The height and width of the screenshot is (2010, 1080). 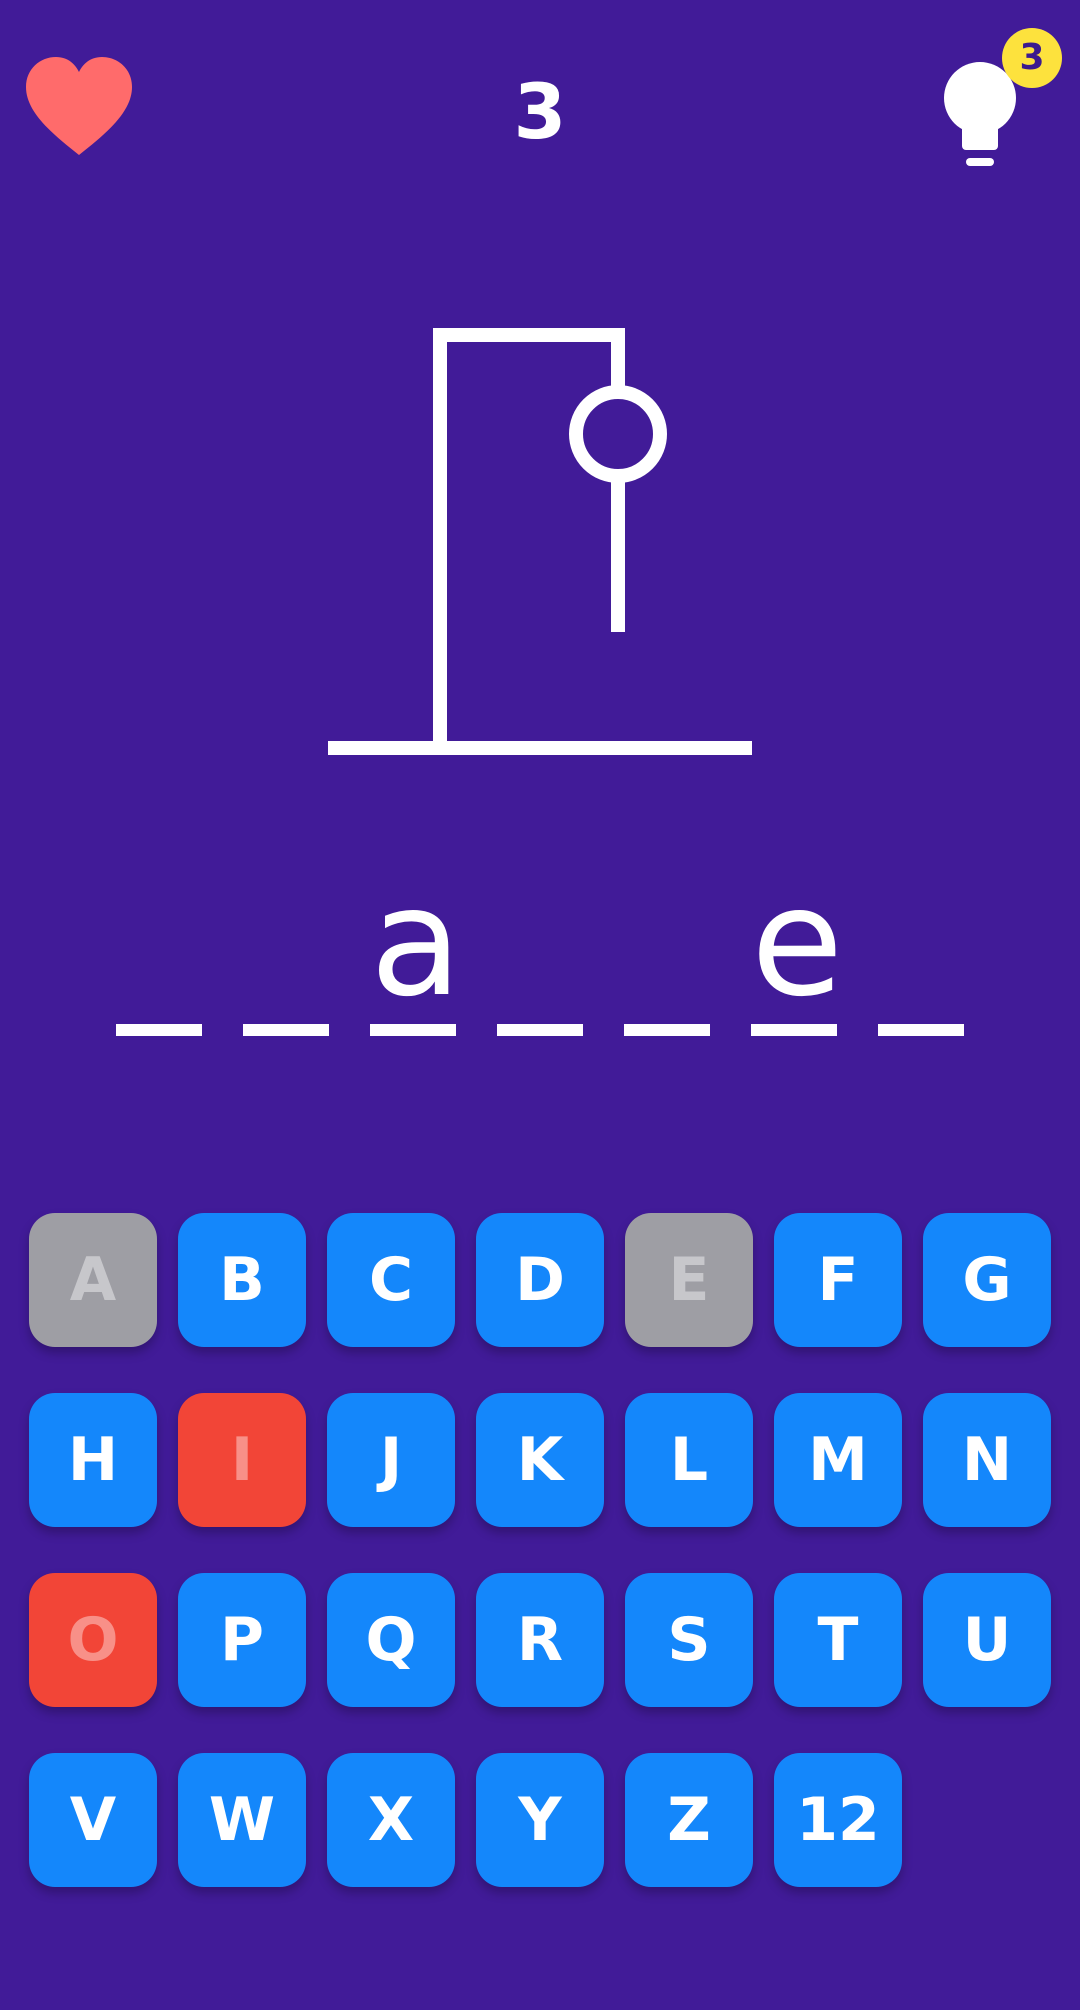 What do you see at coordinates (540, 1820) in the screenshot?
I see `key-y: Y` at bounding box center [540, 1820].